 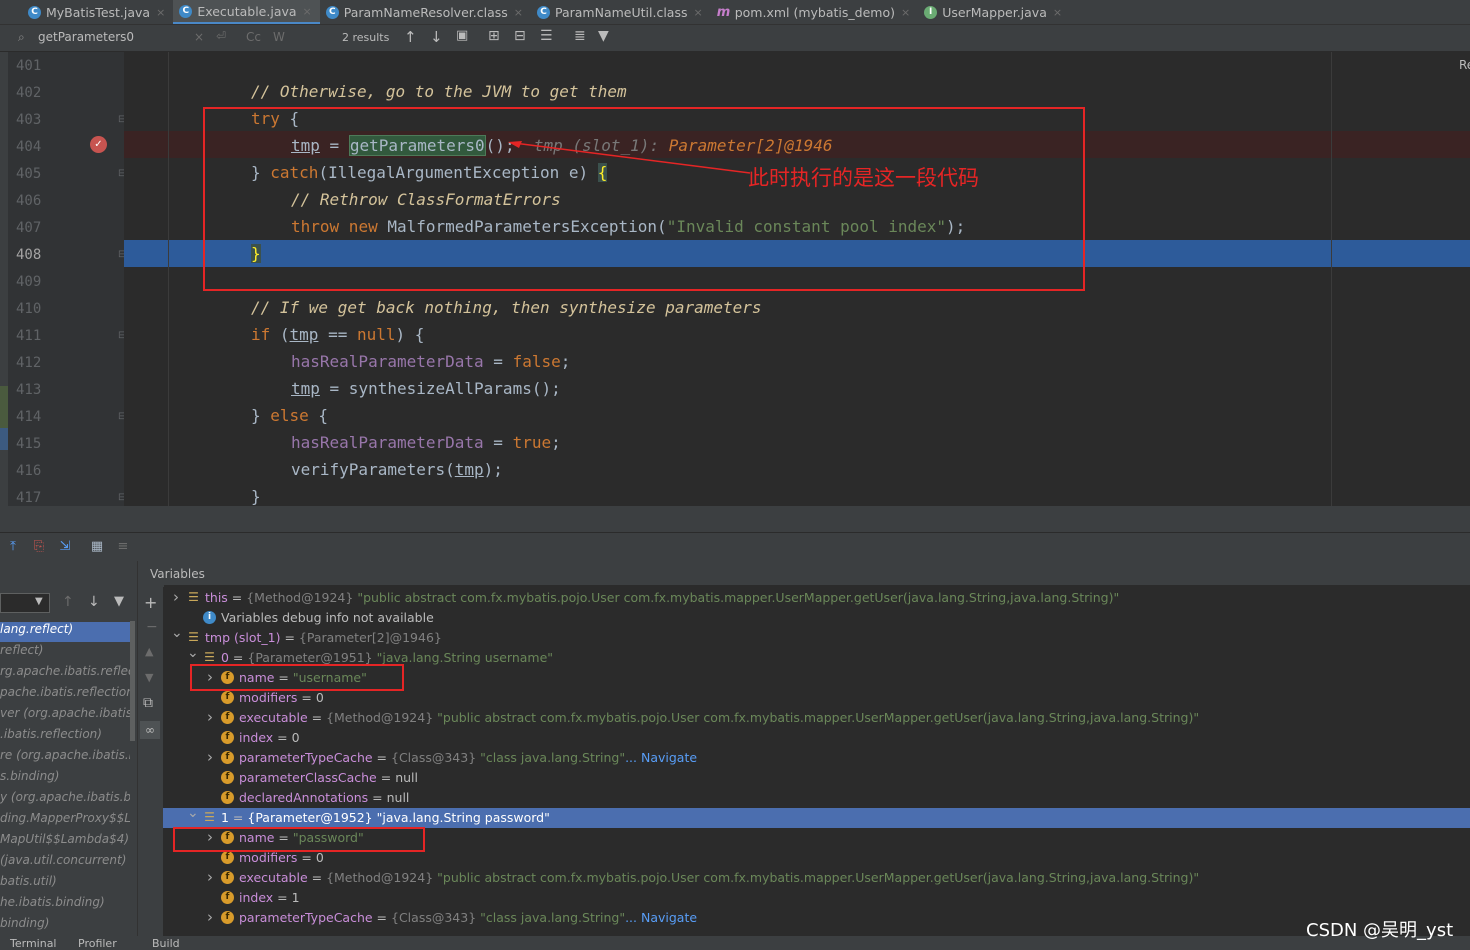 What do you see at coordinates (65, 674) in the screenshot?
I see `stack-frame: rg.apache.ibatis.reflectio` at bounding box center [65, 674].